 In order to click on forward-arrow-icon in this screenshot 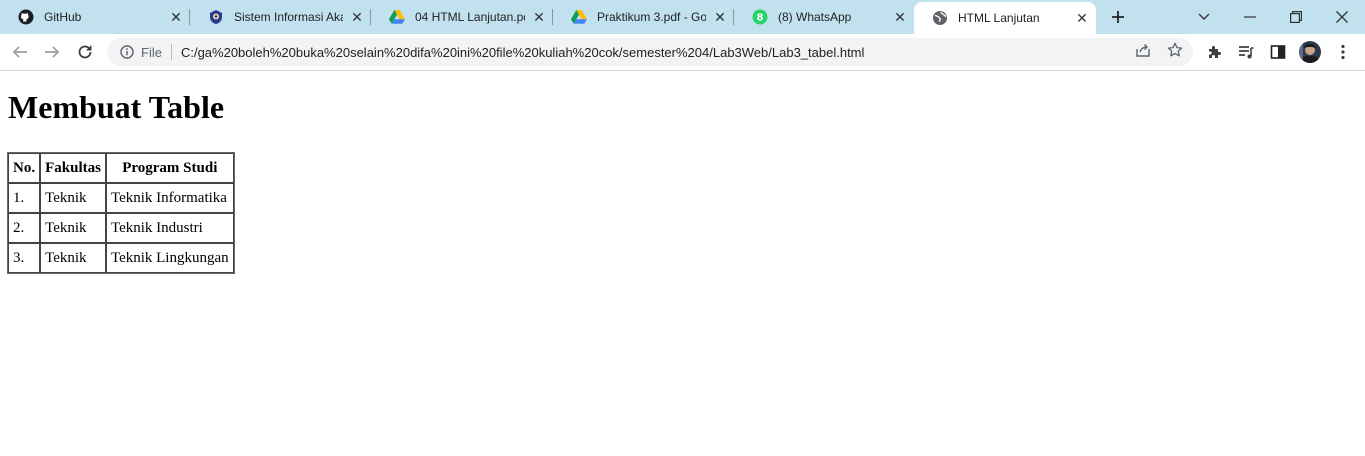, I will do `click(52, 52)`.